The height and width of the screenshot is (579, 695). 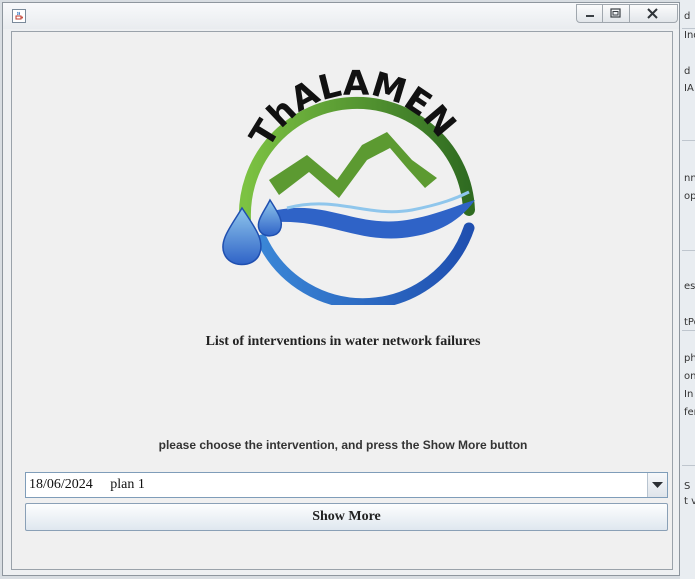 What do you see at coordinates (689, 178) in the screenshot?
I see `background-text: nn` at bounding box center [689, 178].